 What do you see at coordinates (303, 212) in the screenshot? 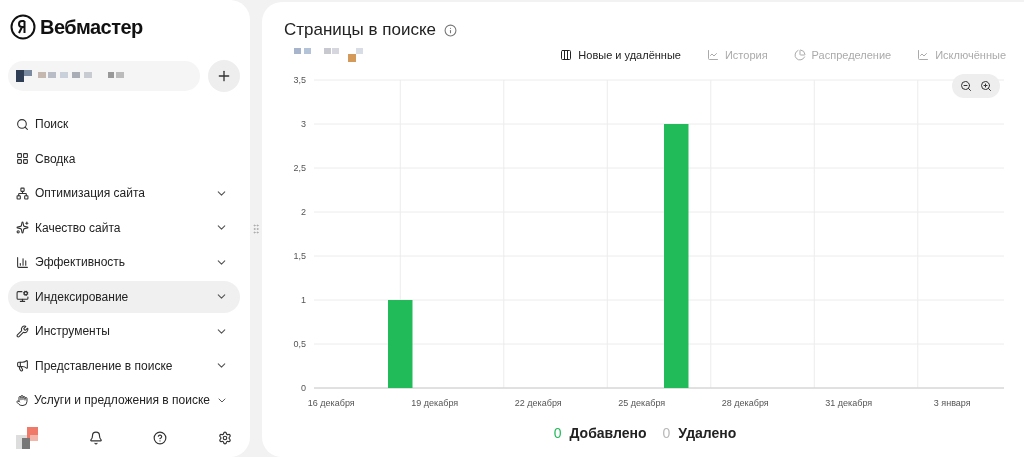
I see `axis-label: 2` at bounding box center [303, 212].